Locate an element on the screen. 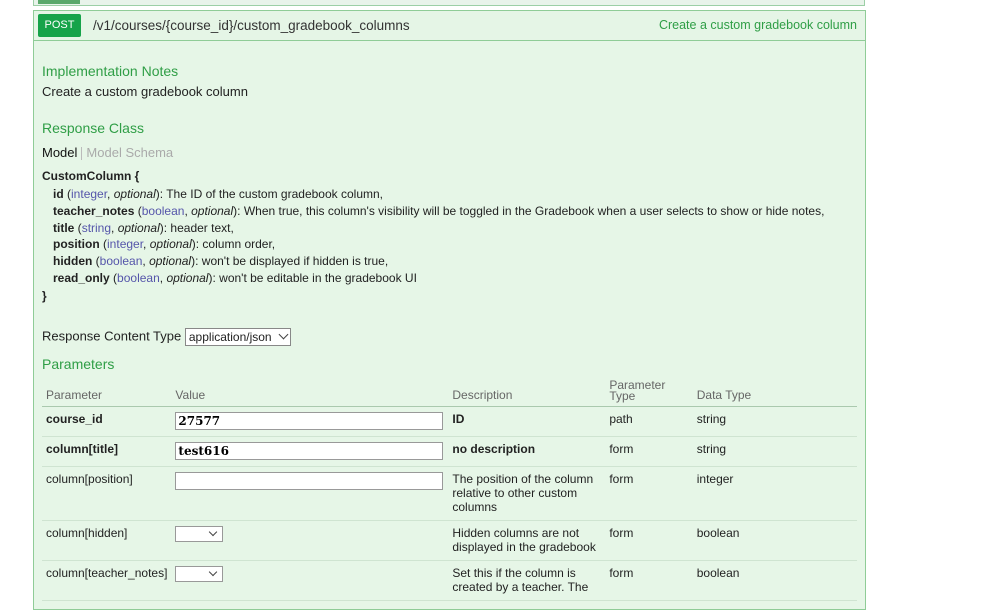 This screenshot has width=999, height=610. tab-divider is located at coordinates (82, 154).